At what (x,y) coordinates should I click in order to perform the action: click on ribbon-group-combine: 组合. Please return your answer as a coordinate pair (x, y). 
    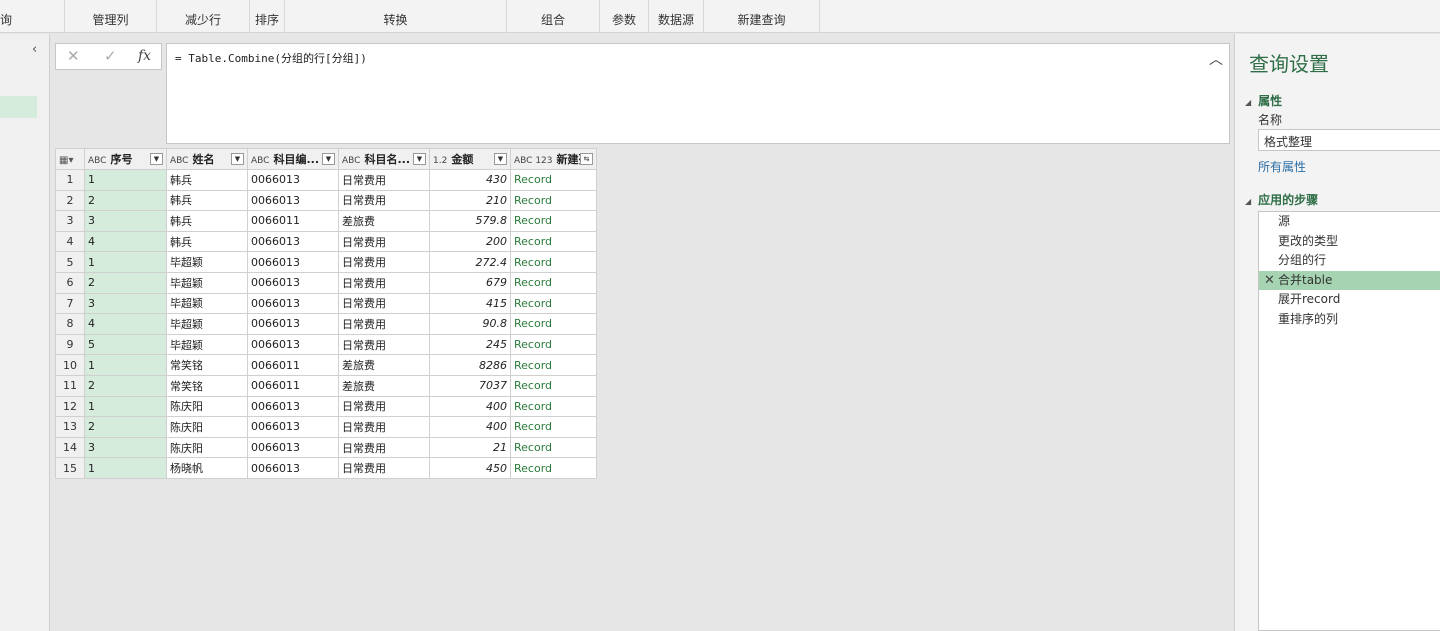
    Looking at the image, I should click on (553, 16).